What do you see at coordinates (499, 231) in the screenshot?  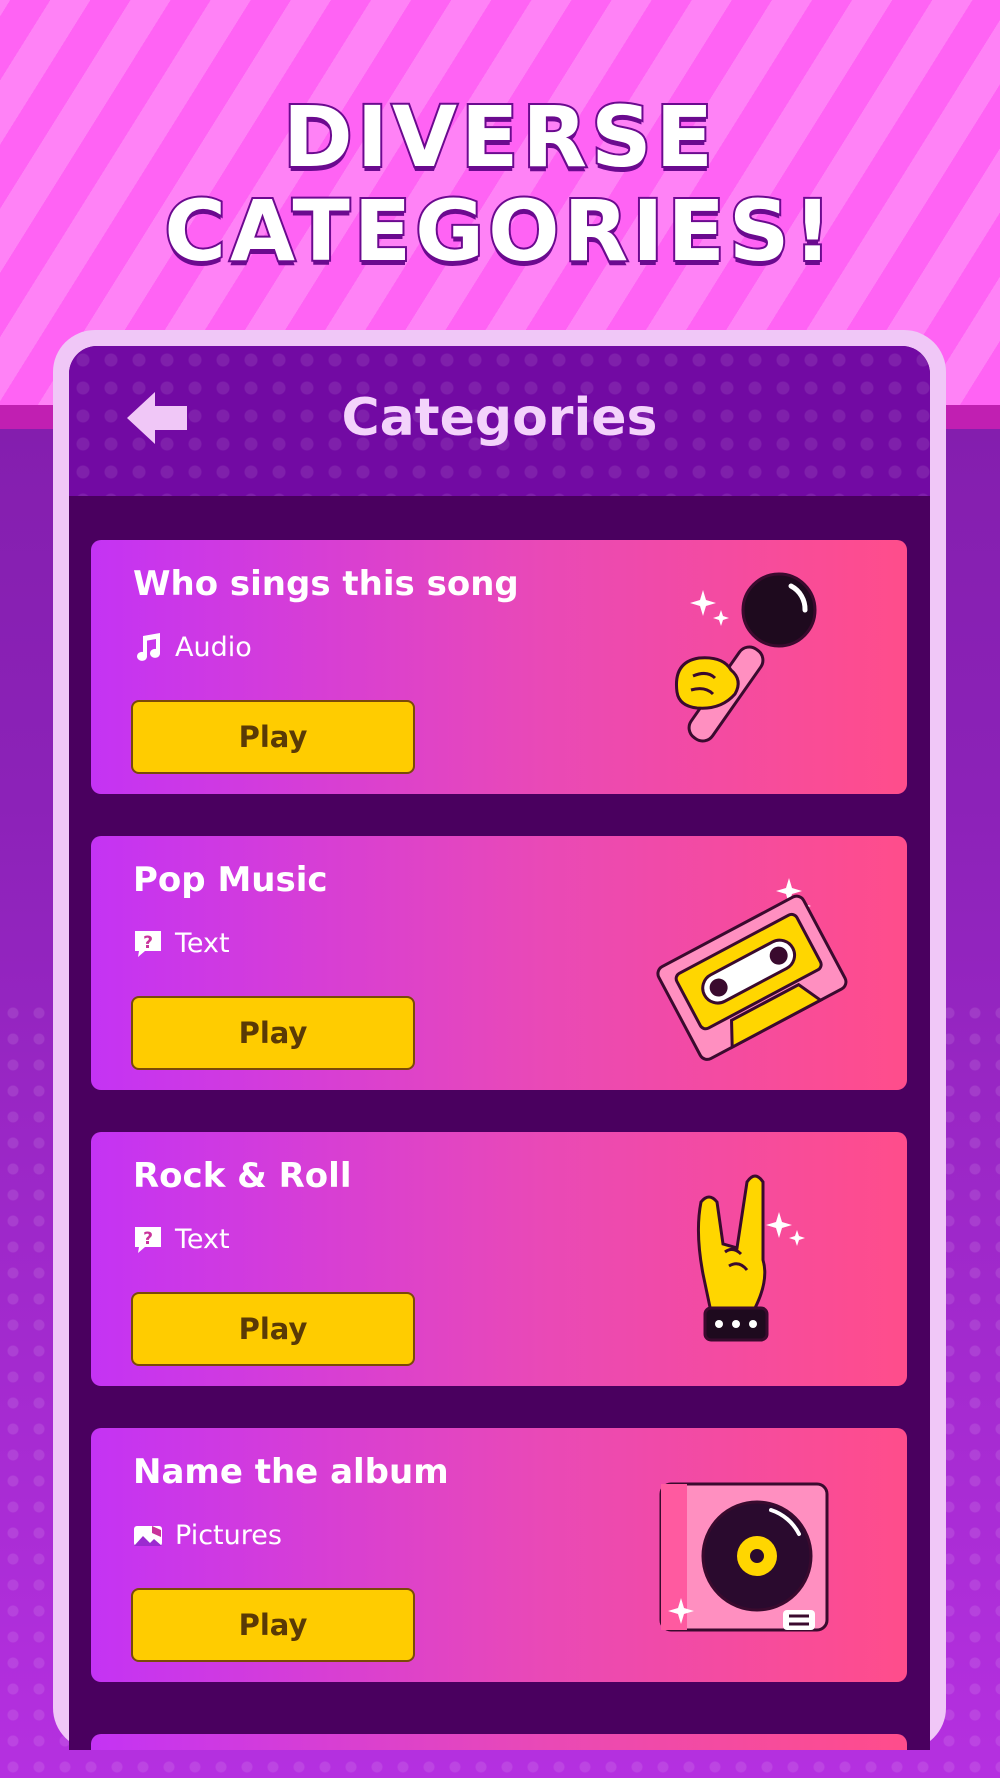 I see `headline-line-2: CATEGORIES!` at bounding box center [499, 231].